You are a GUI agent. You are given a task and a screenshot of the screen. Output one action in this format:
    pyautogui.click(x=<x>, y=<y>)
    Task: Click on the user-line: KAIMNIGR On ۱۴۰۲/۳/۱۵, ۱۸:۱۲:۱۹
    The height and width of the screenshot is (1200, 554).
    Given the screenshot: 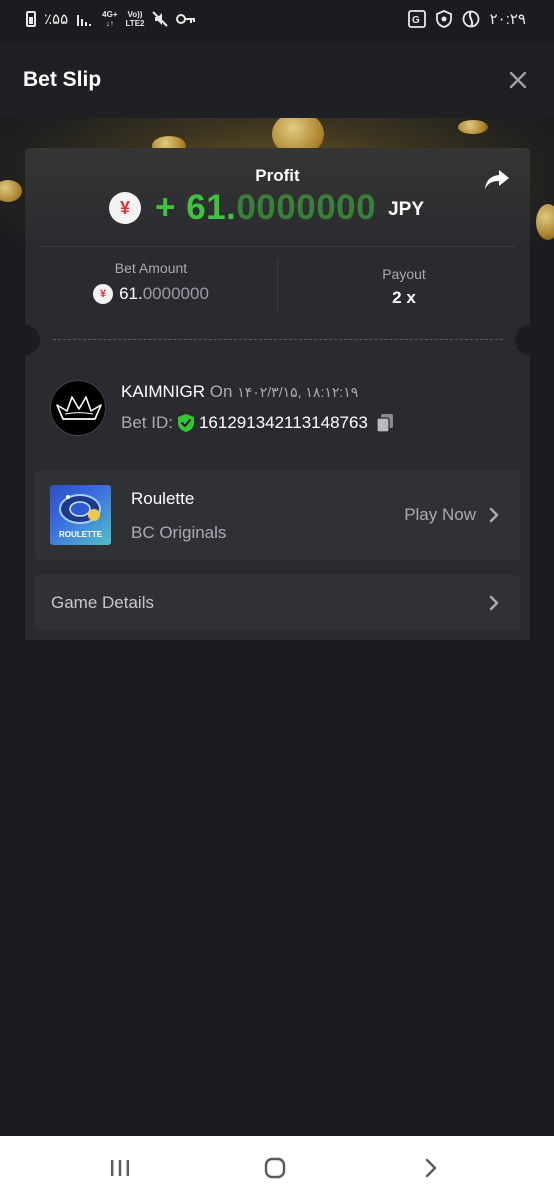 What is the action you would take?
    pyautogui.click(x=239, y=392)
    